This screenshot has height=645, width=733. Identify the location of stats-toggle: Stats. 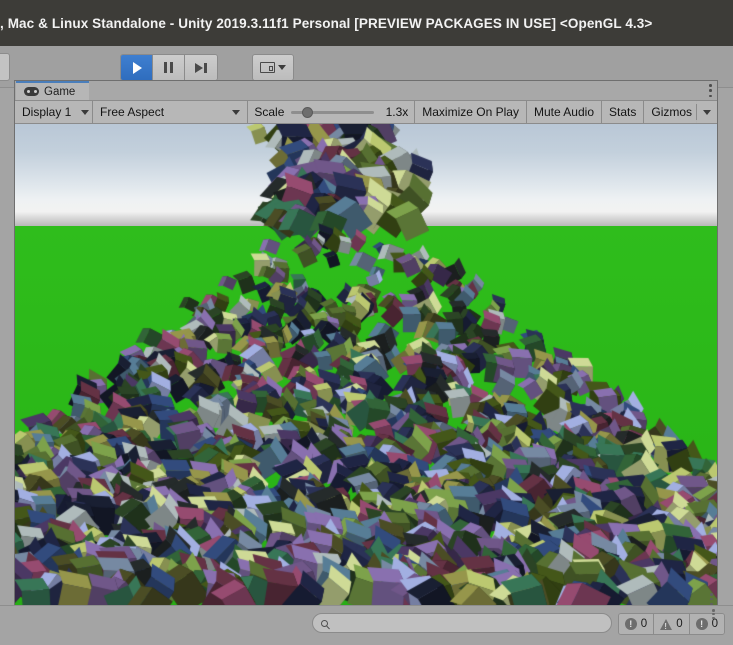
(623, 112).